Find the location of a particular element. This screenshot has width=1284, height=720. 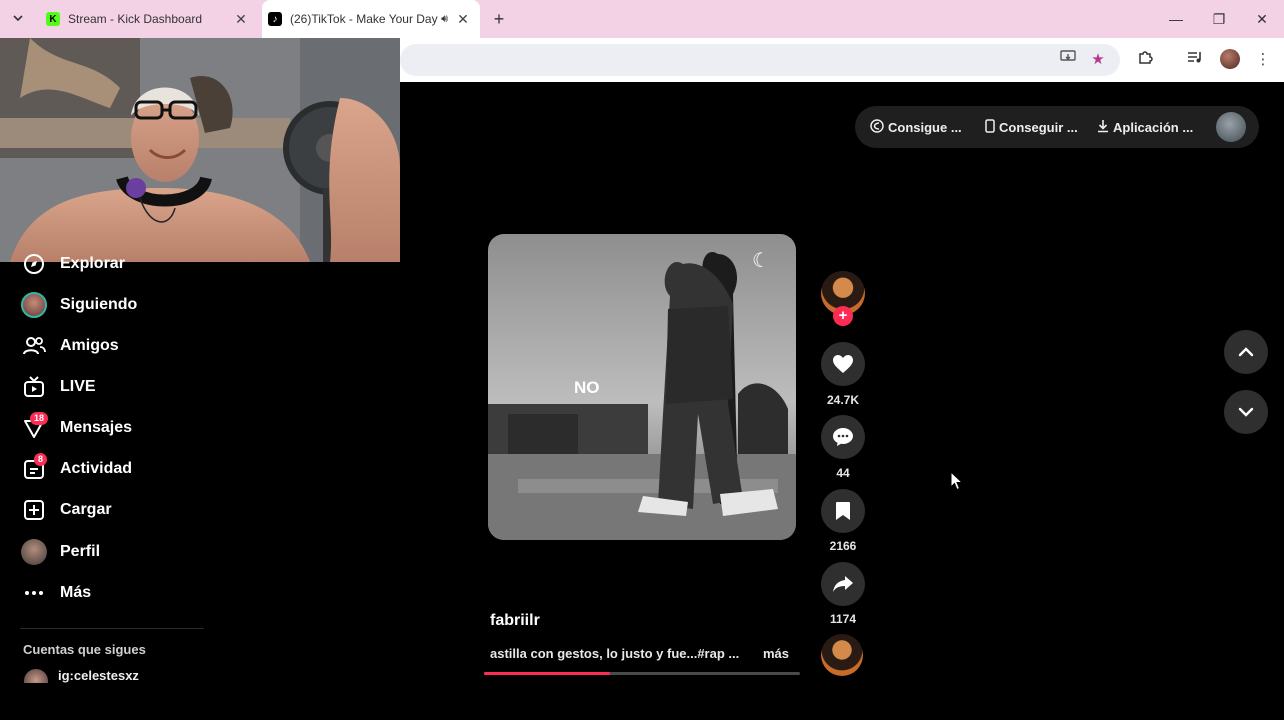

sidebar-item-explorar: Explorar is located at coordinates (72, 264).